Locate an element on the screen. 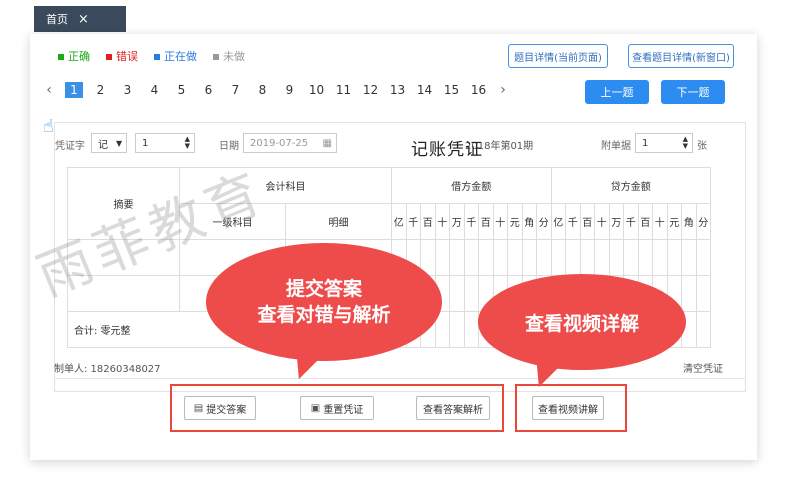  page-5: 5 is located at coordinates (181, 90).